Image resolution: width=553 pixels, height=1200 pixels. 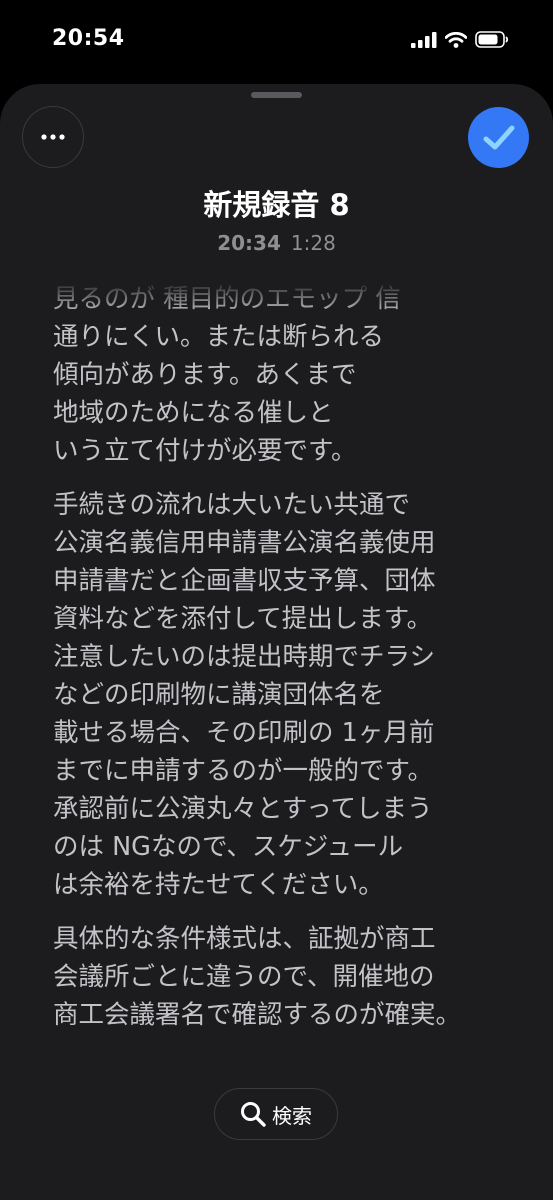 I want to click on transcript-line: 具体的な条件様式は、証拠が商工, so click(x=244, y=939).